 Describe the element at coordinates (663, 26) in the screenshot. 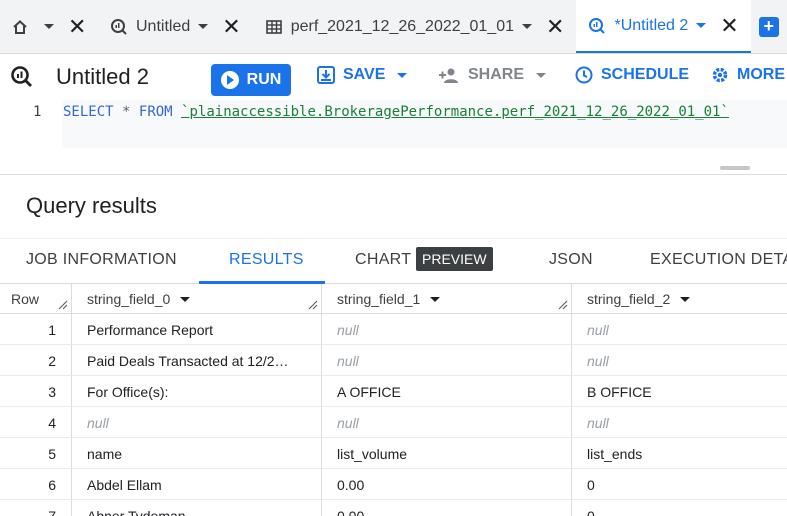

I see `tab-untitled-2: *Untitled 2 ✕` at that location.